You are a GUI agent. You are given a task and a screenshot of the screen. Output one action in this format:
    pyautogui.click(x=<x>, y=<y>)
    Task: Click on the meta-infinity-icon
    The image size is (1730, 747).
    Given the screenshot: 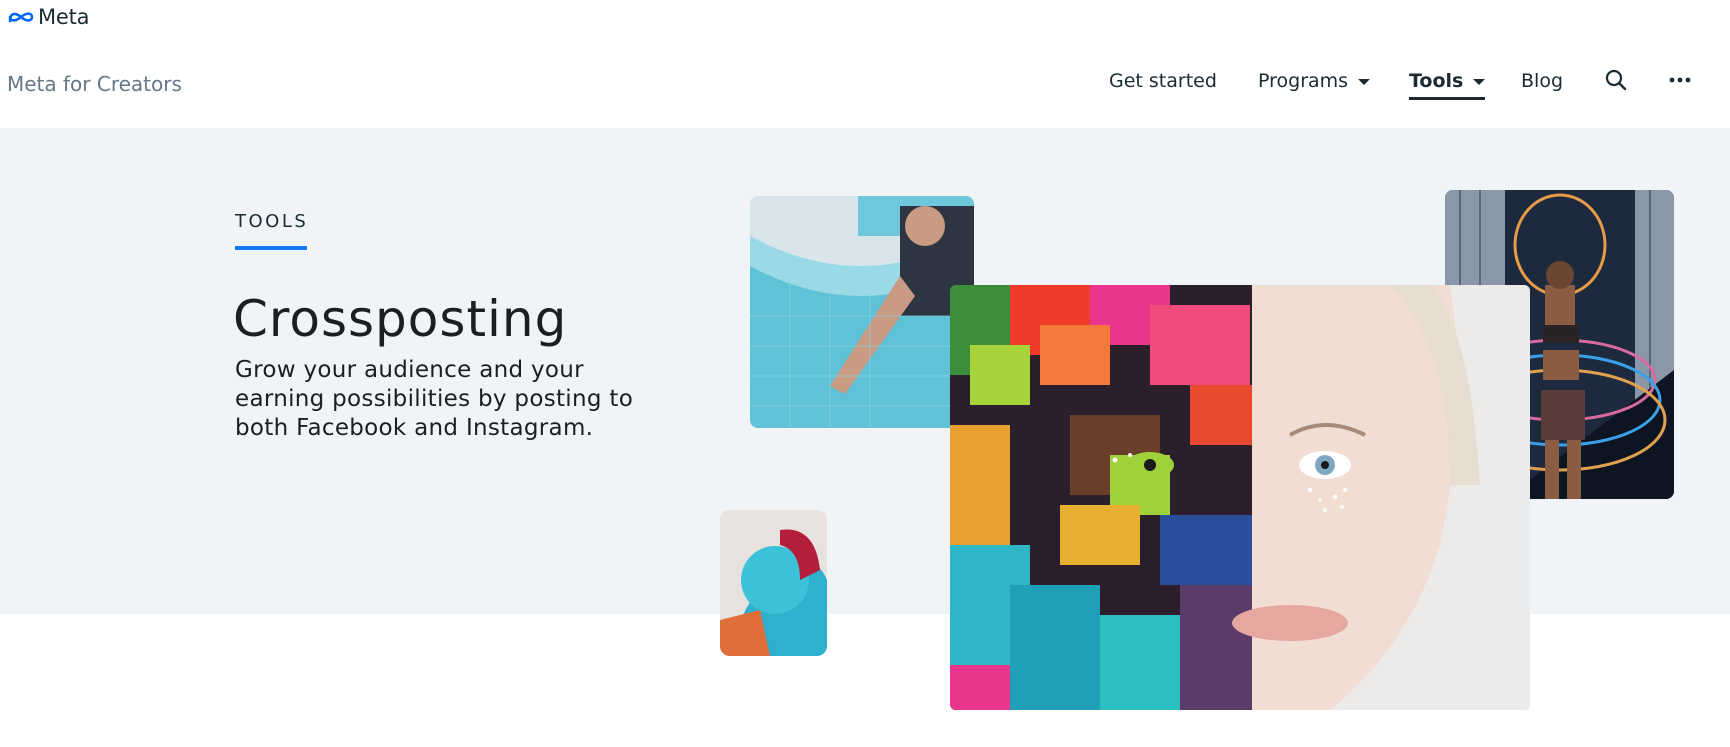 What is the action you would take?
    pyautogui.click(x=21, y=17)
    